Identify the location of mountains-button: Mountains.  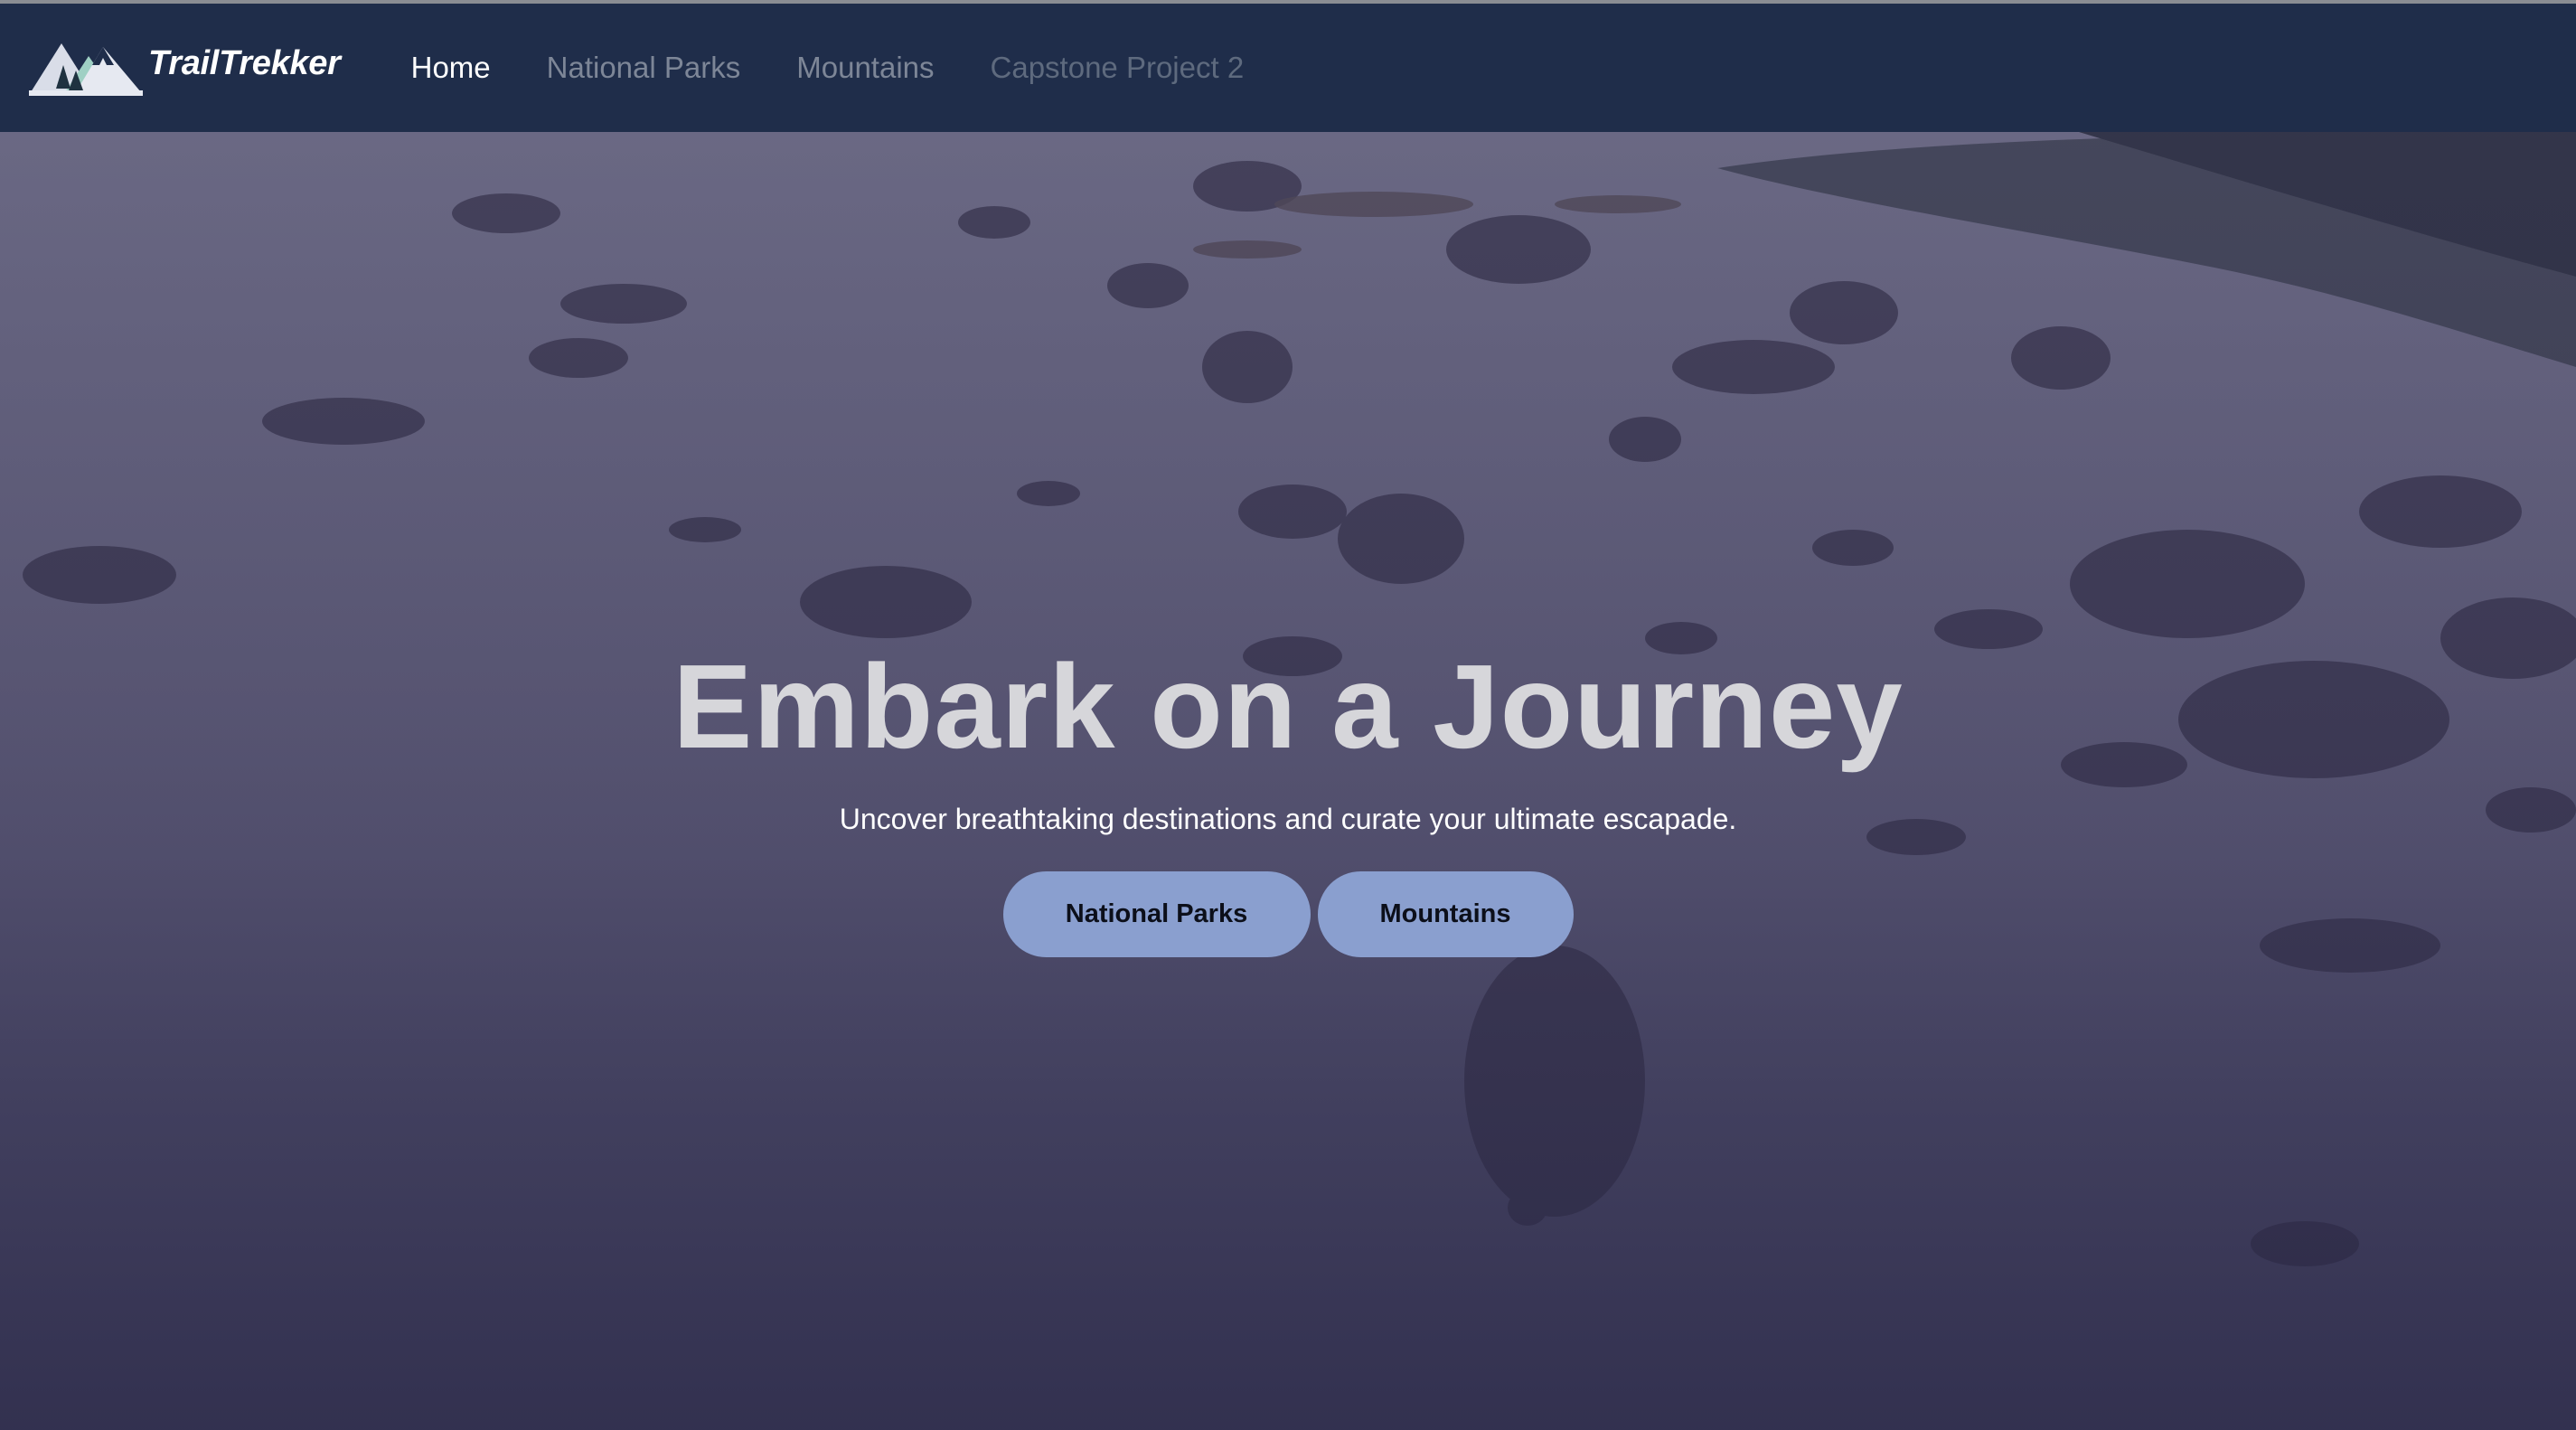
(1446, 914).